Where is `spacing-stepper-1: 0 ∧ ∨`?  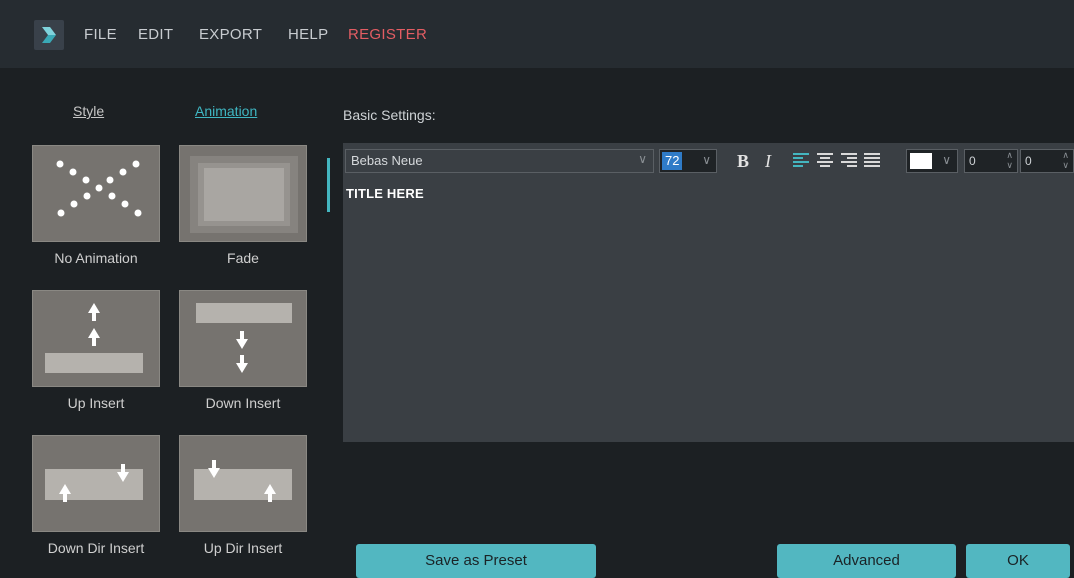 spacing-stepper-1: 0 ∧ ∨ is located at coordinates (991, 161).